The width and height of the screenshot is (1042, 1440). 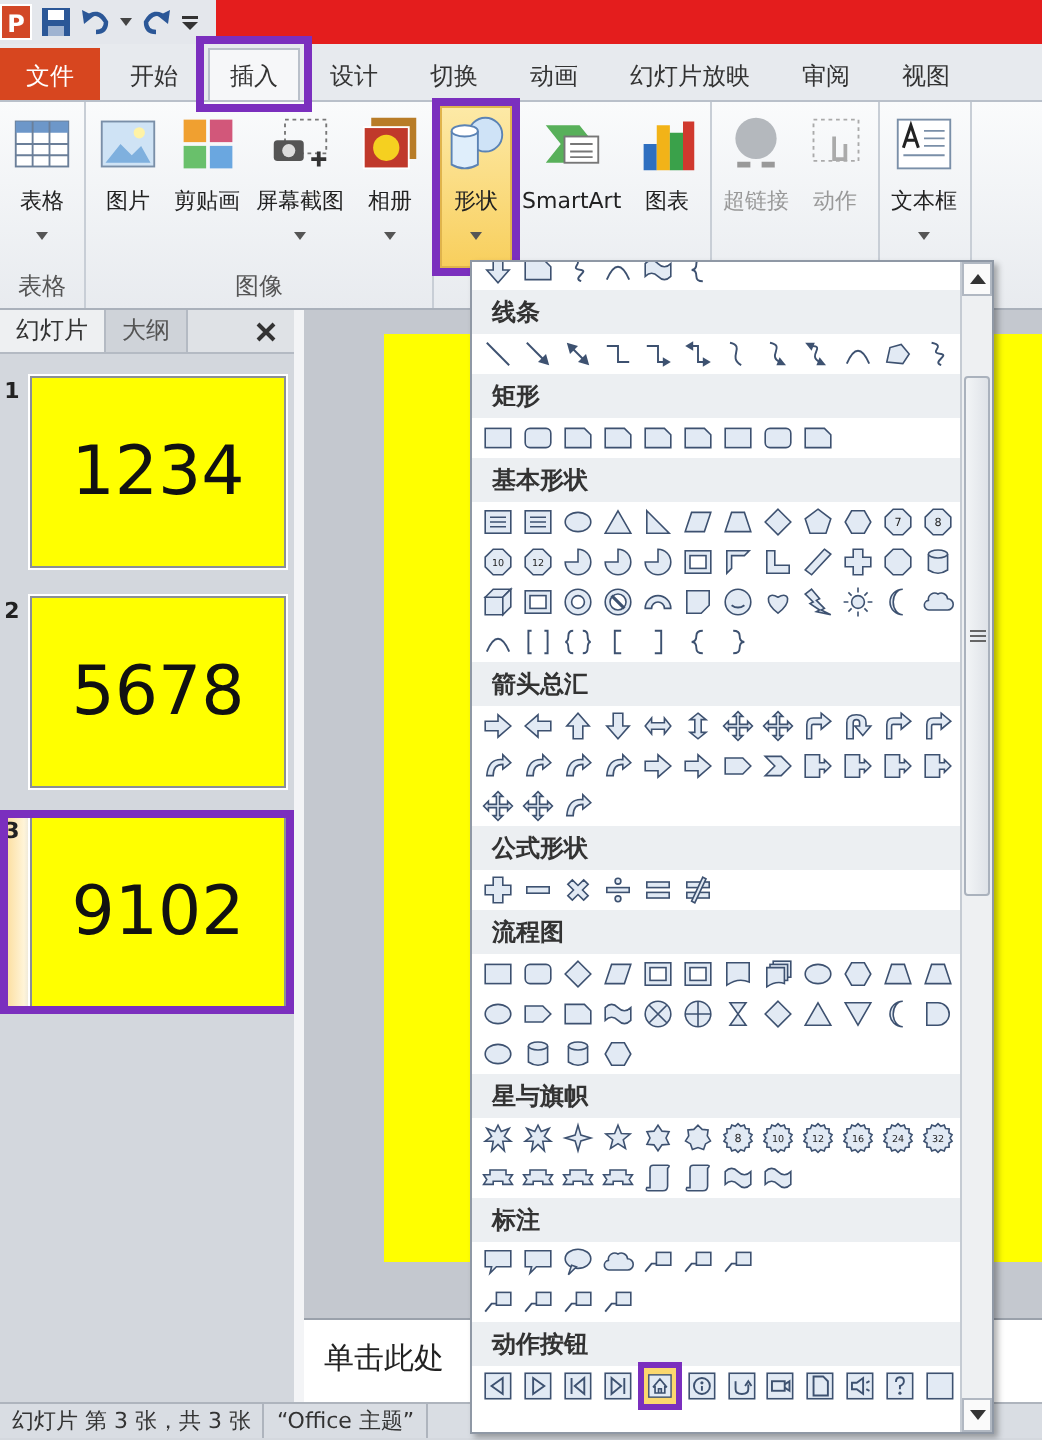 I want to click on circle-cross-icon, so click(x=658, y=1014).